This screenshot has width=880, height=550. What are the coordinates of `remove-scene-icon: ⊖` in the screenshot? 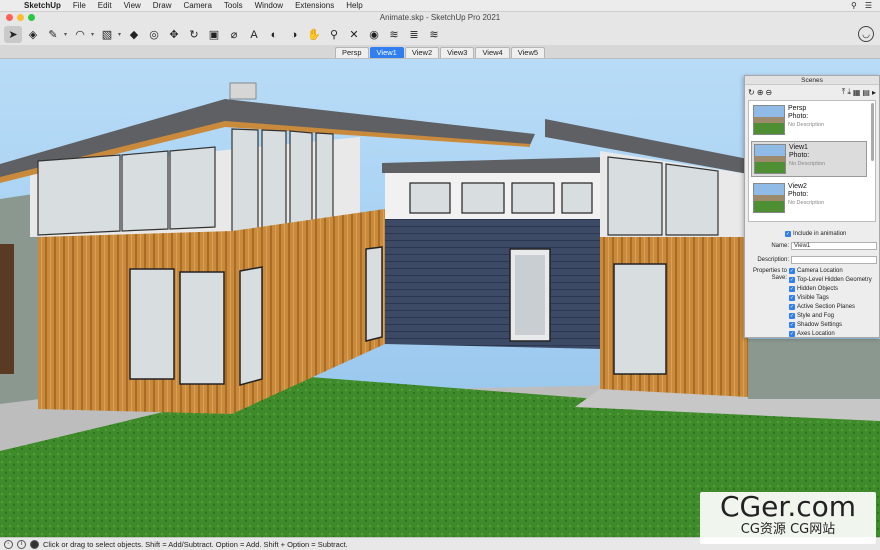 It's located at (768, 92).